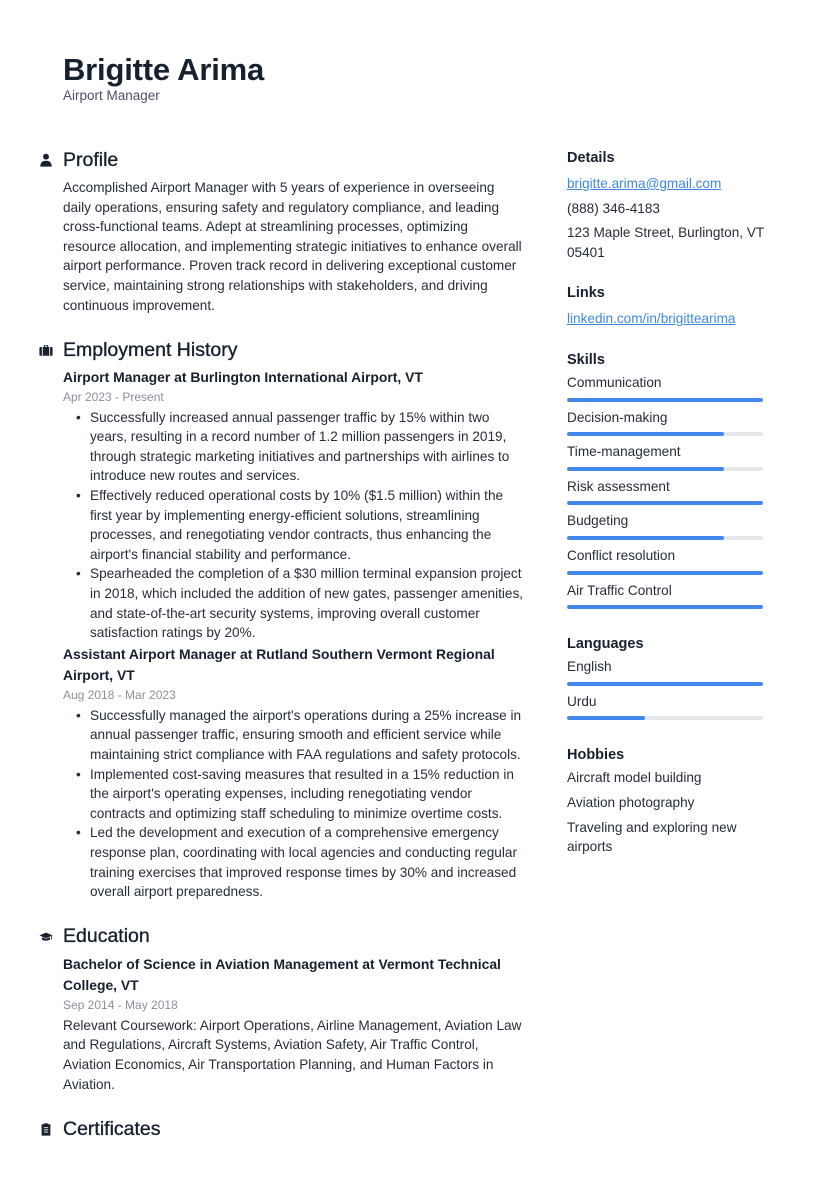  What do you see at coordinates (613, 208) in the screenshot?
I see `phone-number: (888) 346-4183` at bounding box center [613, 208].